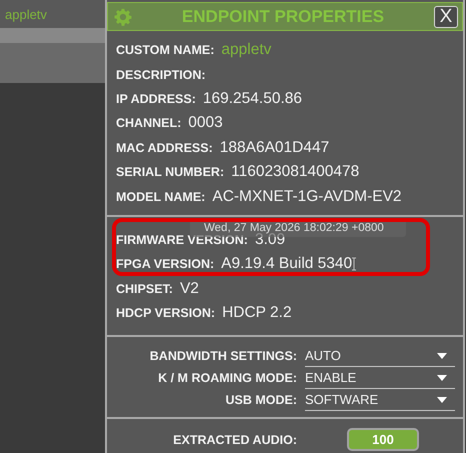 This screenshot has width=466, height=453. What do you see at coordinates (446, 17) in the screenshot?
I see `close-button: X` at bounding box center [446, 17].